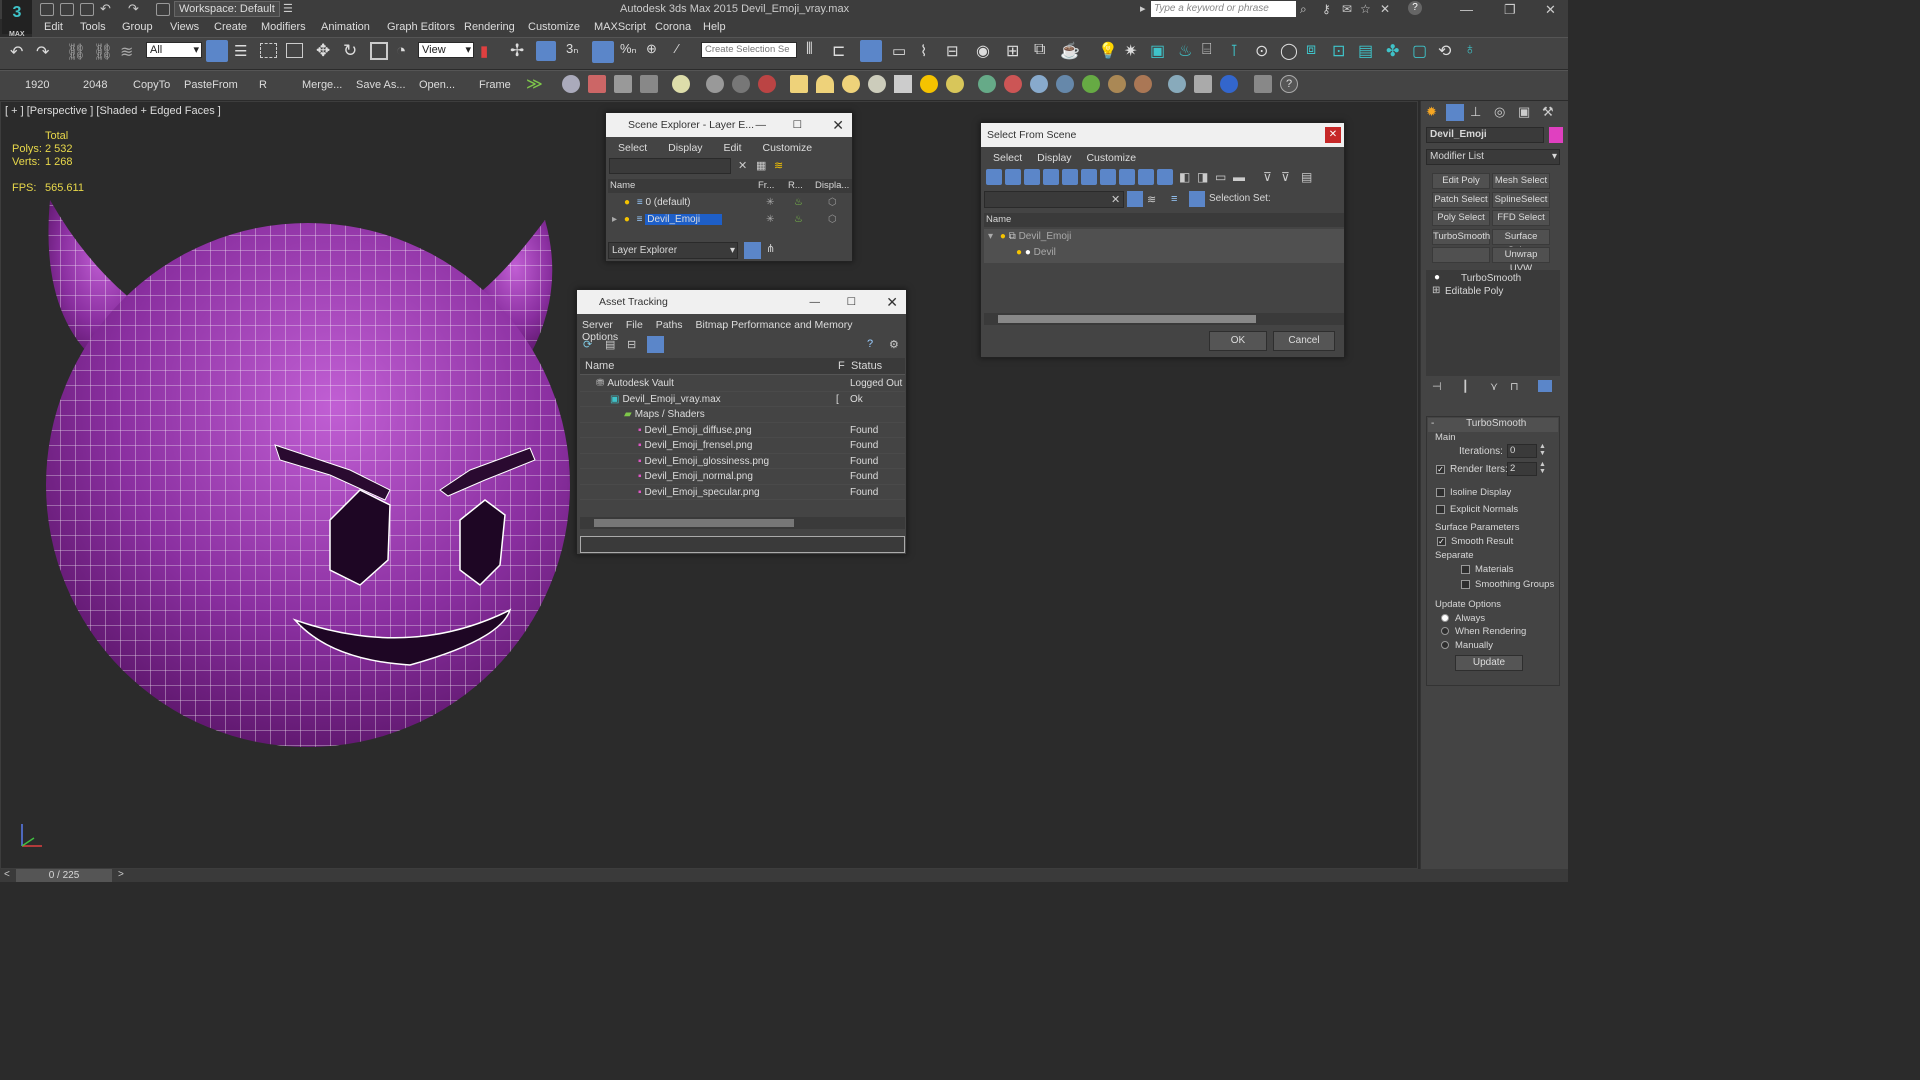  I want to click on vray-render-region-icon: ▢, so click(1419, 51).